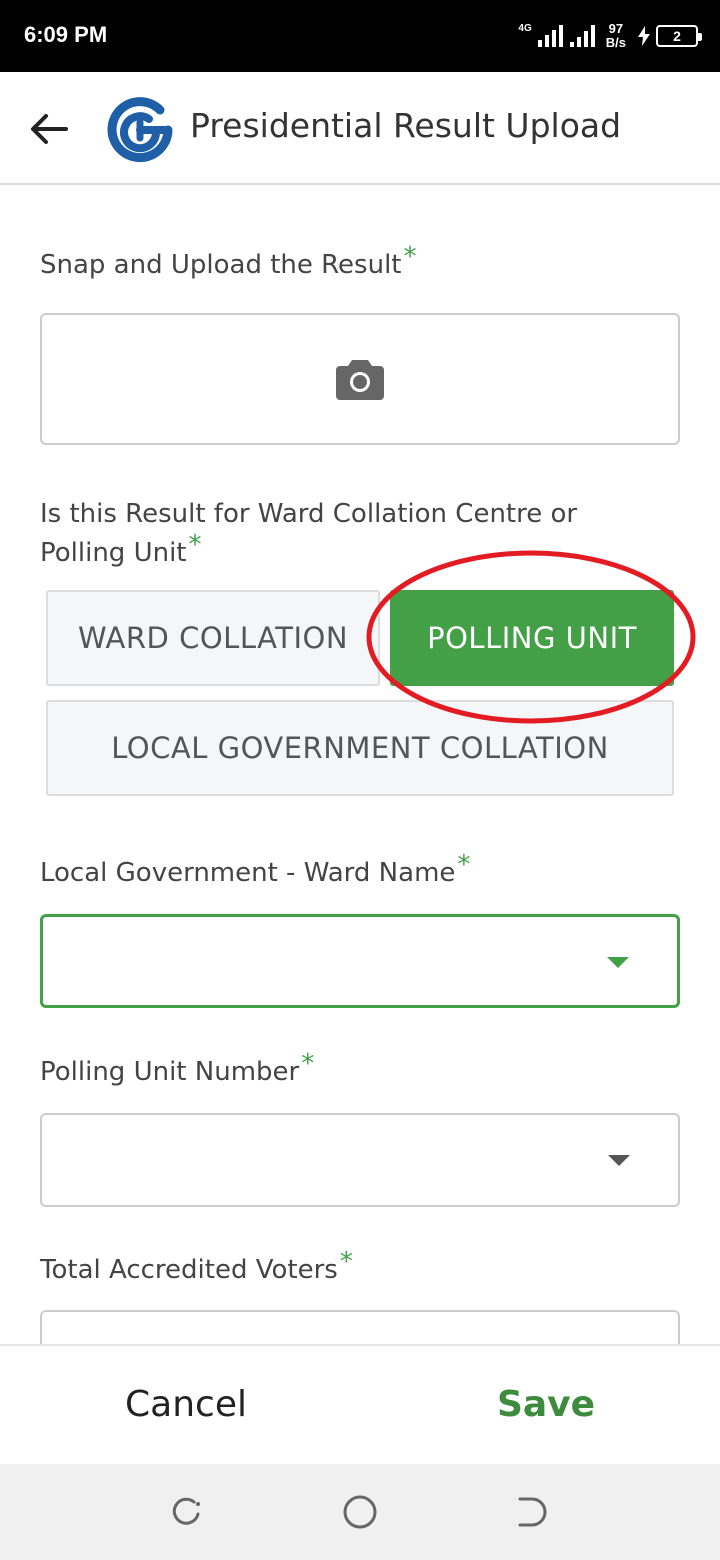 The image size is (720, 1560). I want to click on upload-label-text: Snap and Upload the Result, so click(221, 265).